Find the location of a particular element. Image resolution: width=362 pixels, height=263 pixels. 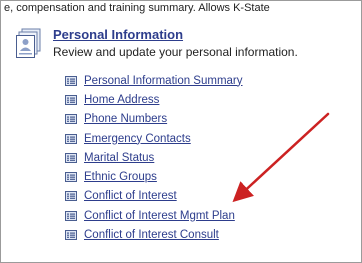

section-title-personal-information: Personal Information is located at coordinates (118, 34).